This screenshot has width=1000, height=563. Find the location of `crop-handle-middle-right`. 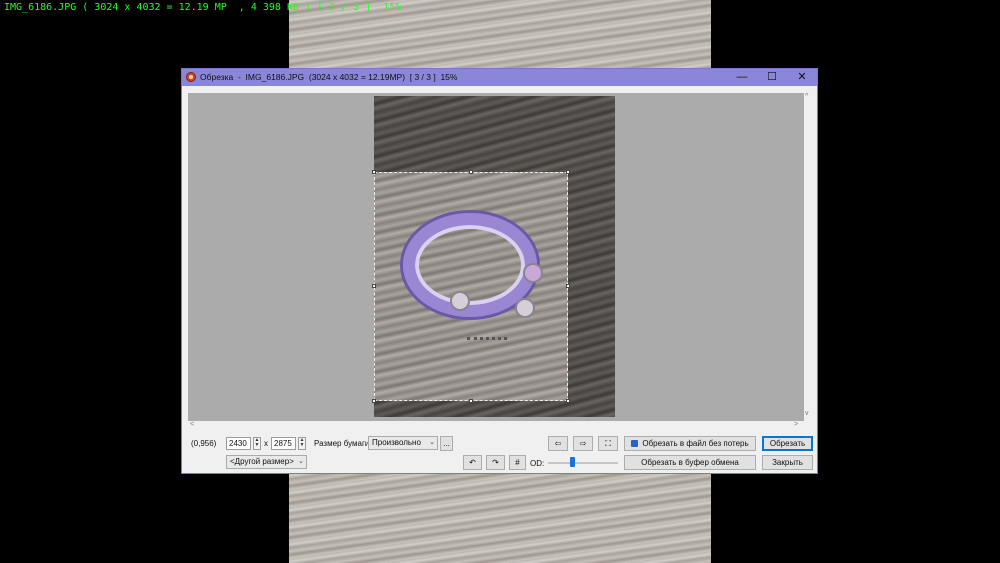

crop-handle-middle-right is located at coordinates (568, 286).